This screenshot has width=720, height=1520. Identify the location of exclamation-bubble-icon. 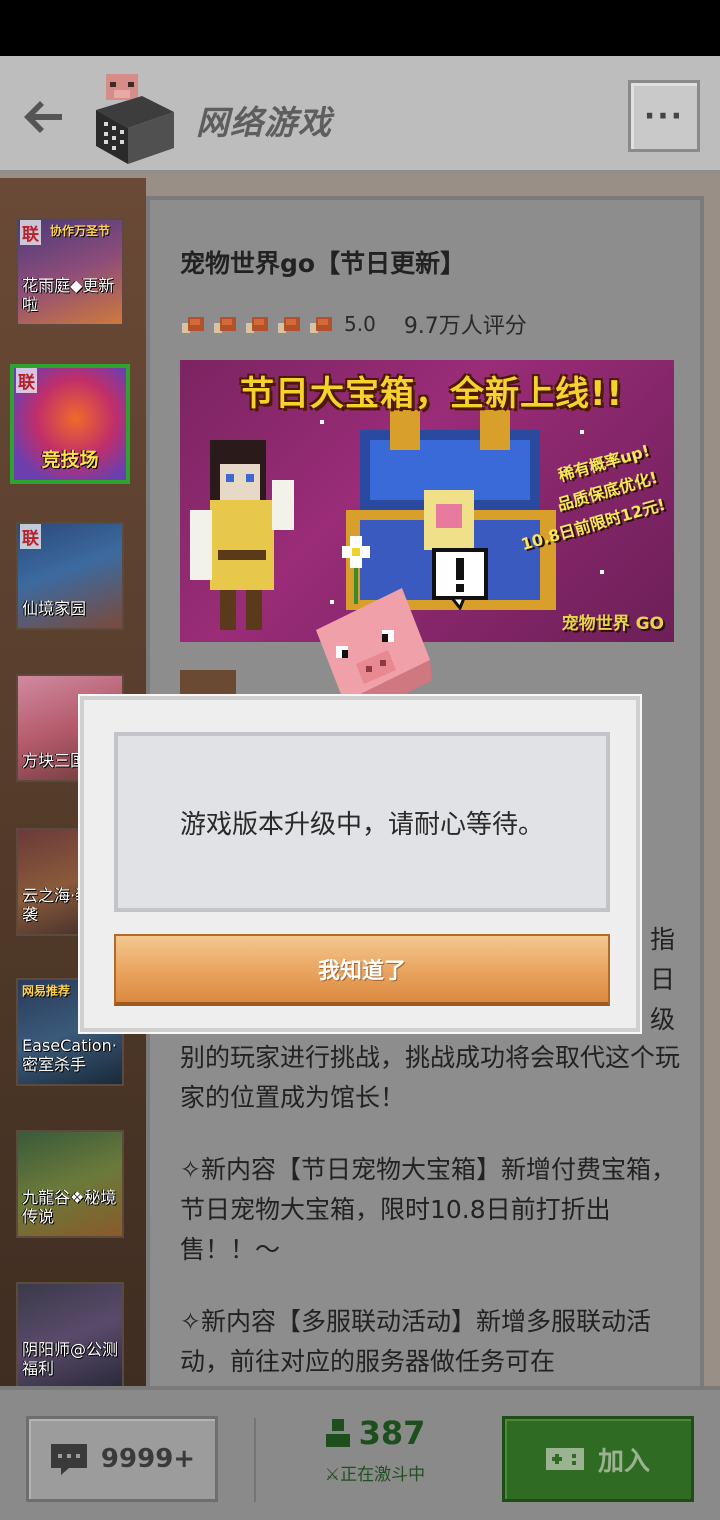
(460, 579).